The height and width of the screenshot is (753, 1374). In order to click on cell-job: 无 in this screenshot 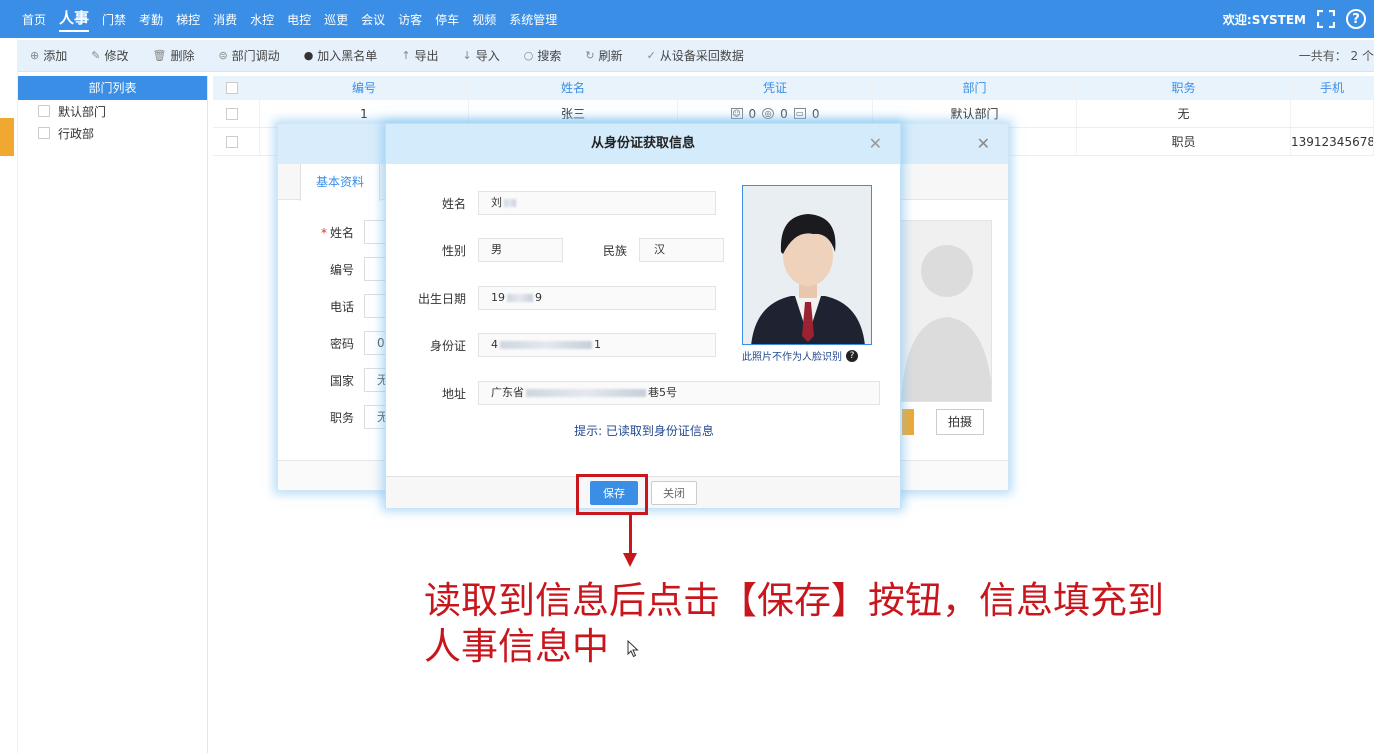, I will do `click(1184, 113)`.